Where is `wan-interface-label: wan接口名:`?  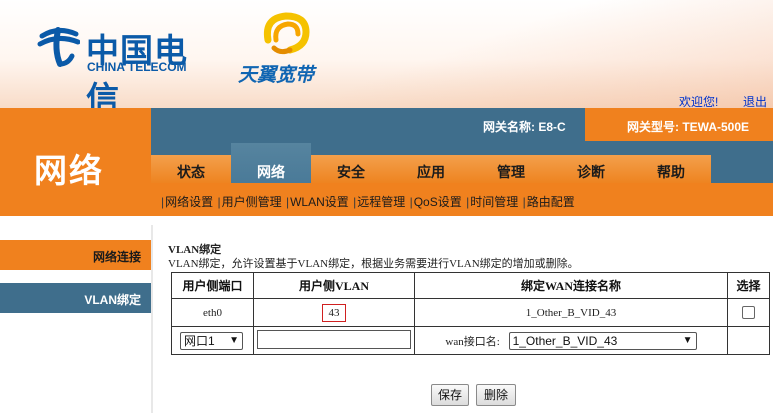
wan-interface-label: wan接口名: is located at coordinates (472, 341).